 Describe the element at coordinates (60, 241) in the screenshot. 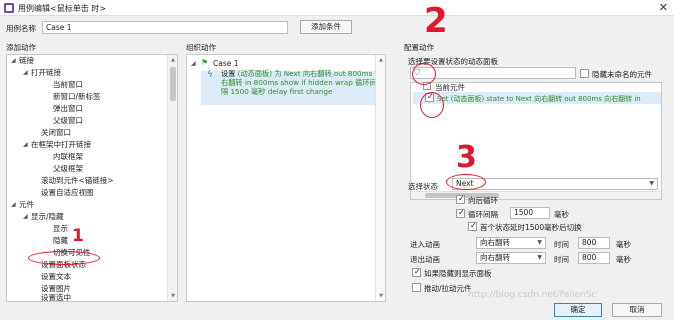

I see `tree-item-hide: 隐藏` at that location.